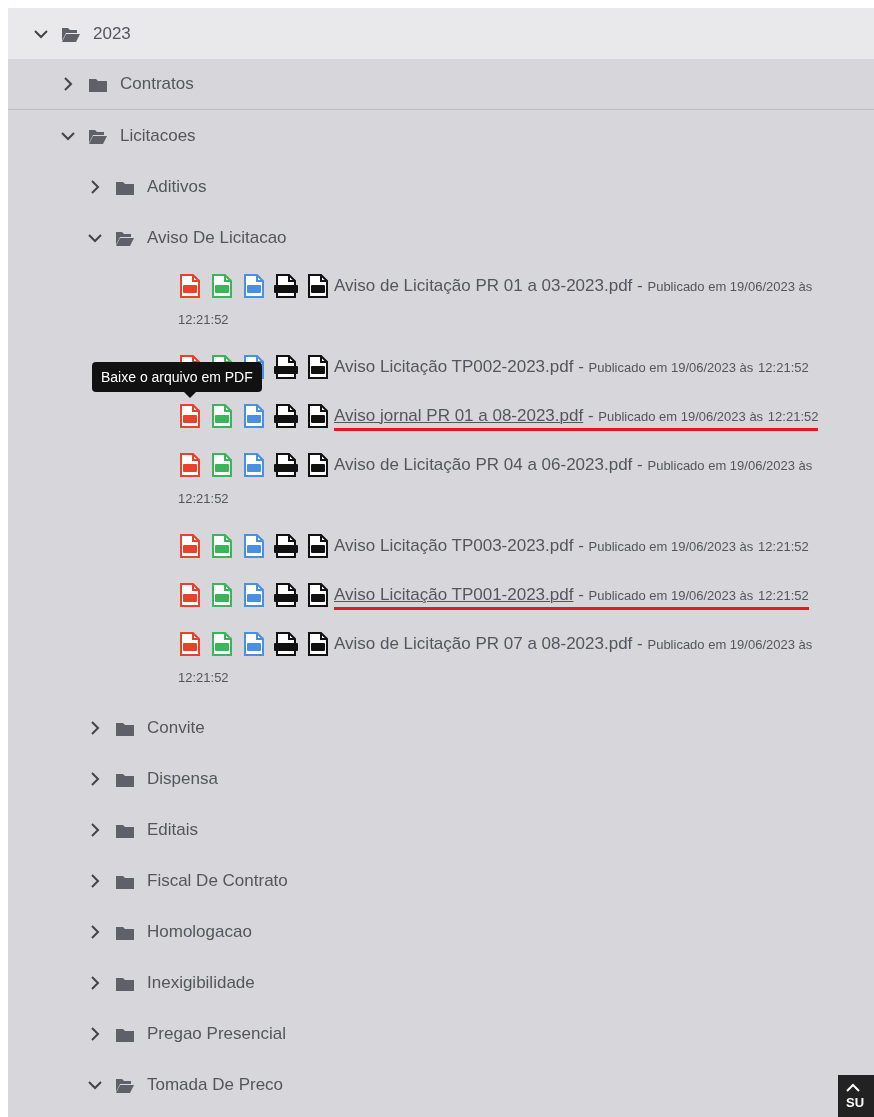  Describe the element at coordinates (177, 380) in the screenshot. I see `tooltip: Baixe o arquivo em PDF` at that location.